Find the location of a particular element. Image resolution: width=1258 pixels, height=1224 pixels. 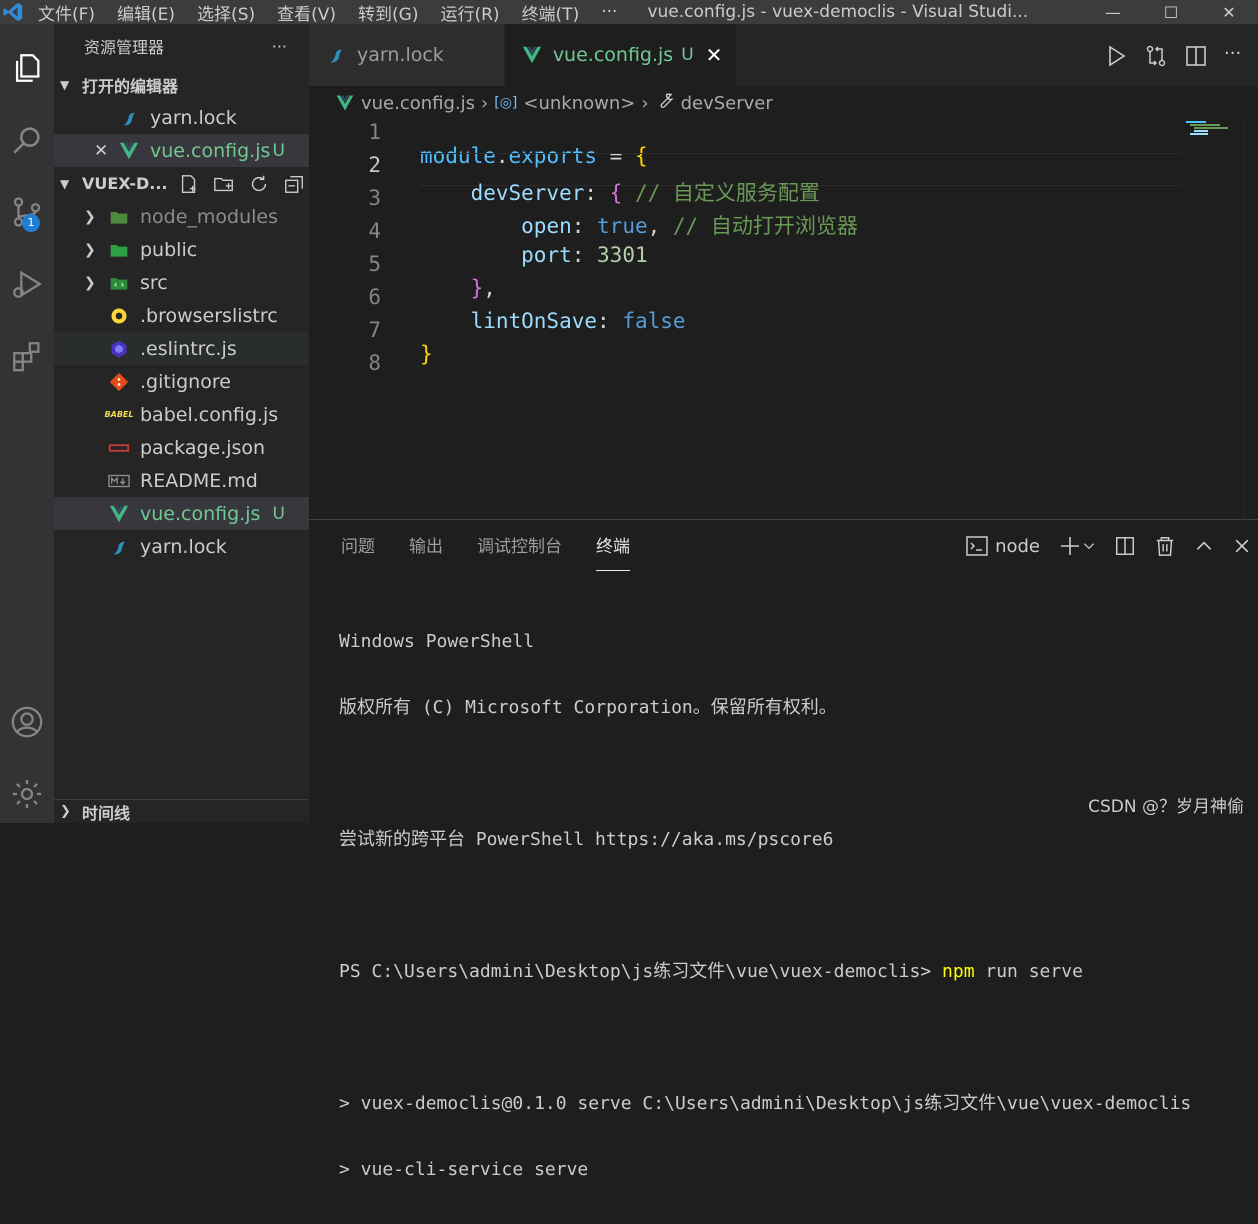

tab-problems: 问题 is located at coordinates (358, 547).